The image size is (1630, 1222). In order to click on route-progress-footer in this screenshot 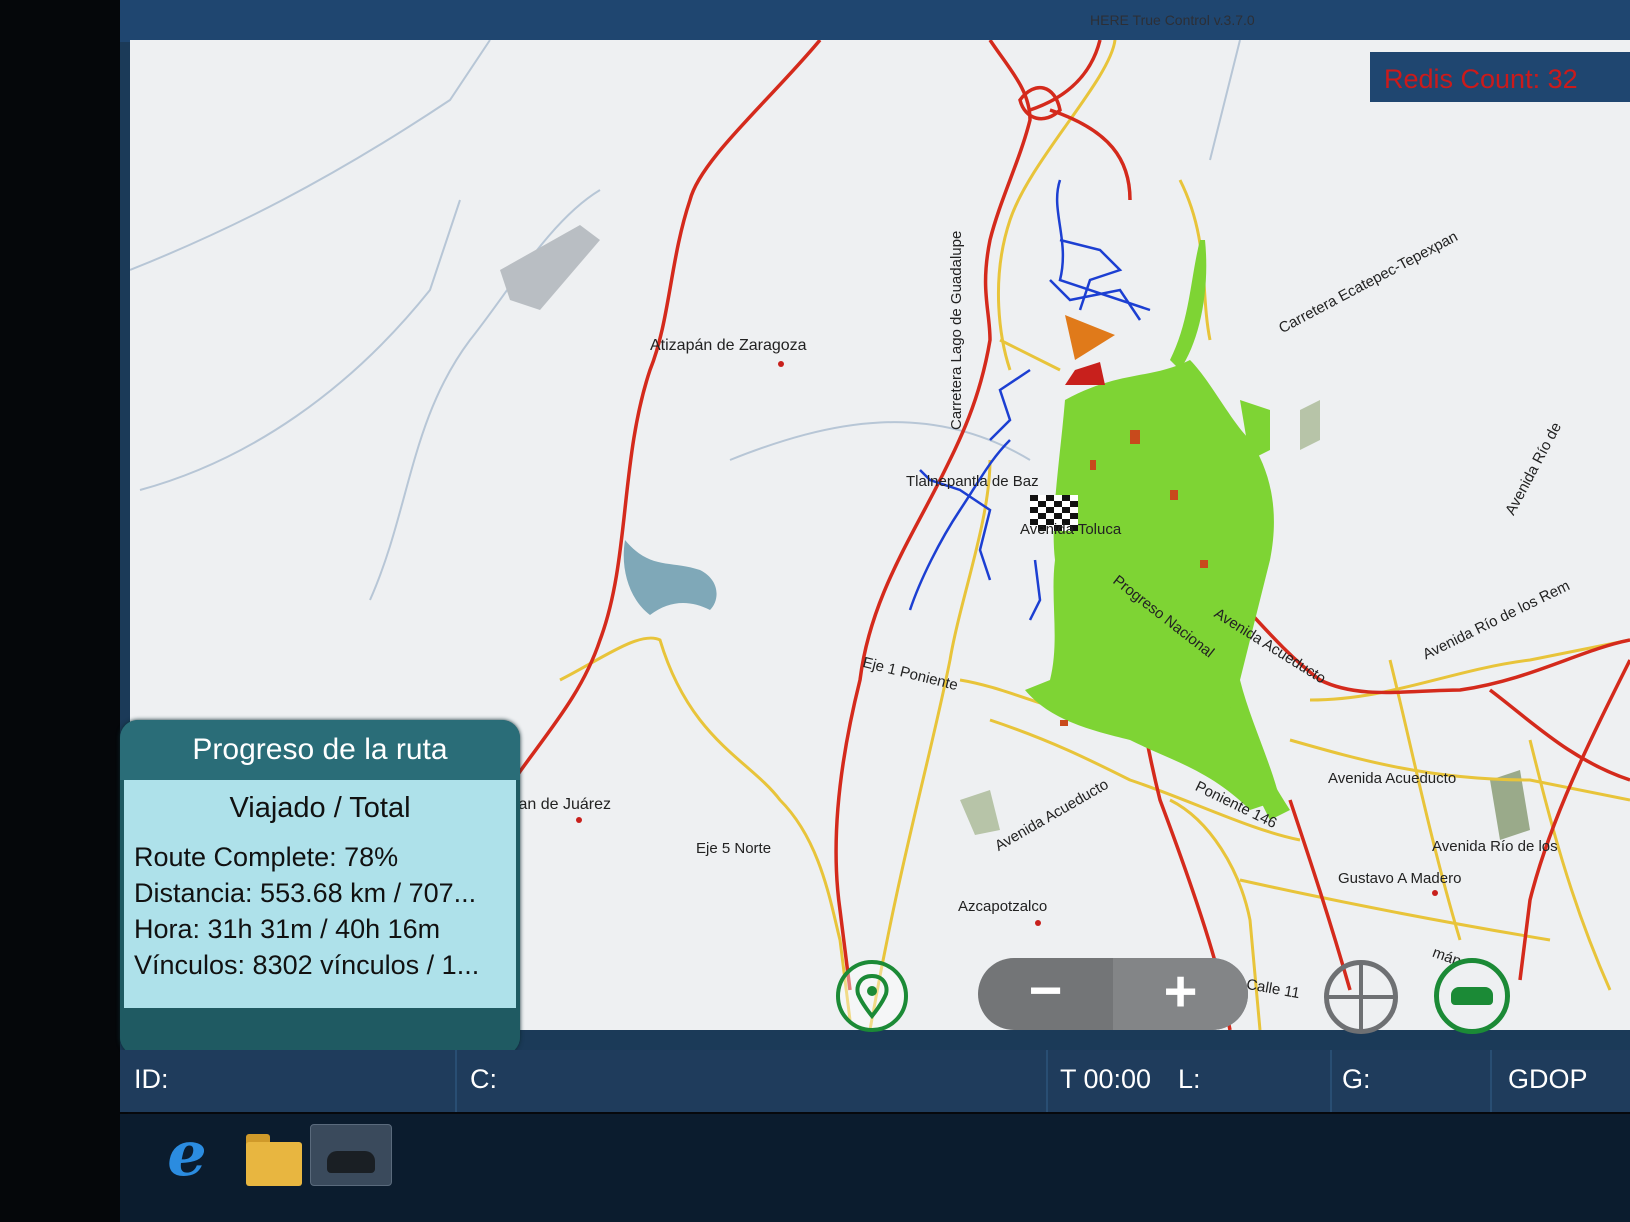, I will do `click(320, 1032)`.